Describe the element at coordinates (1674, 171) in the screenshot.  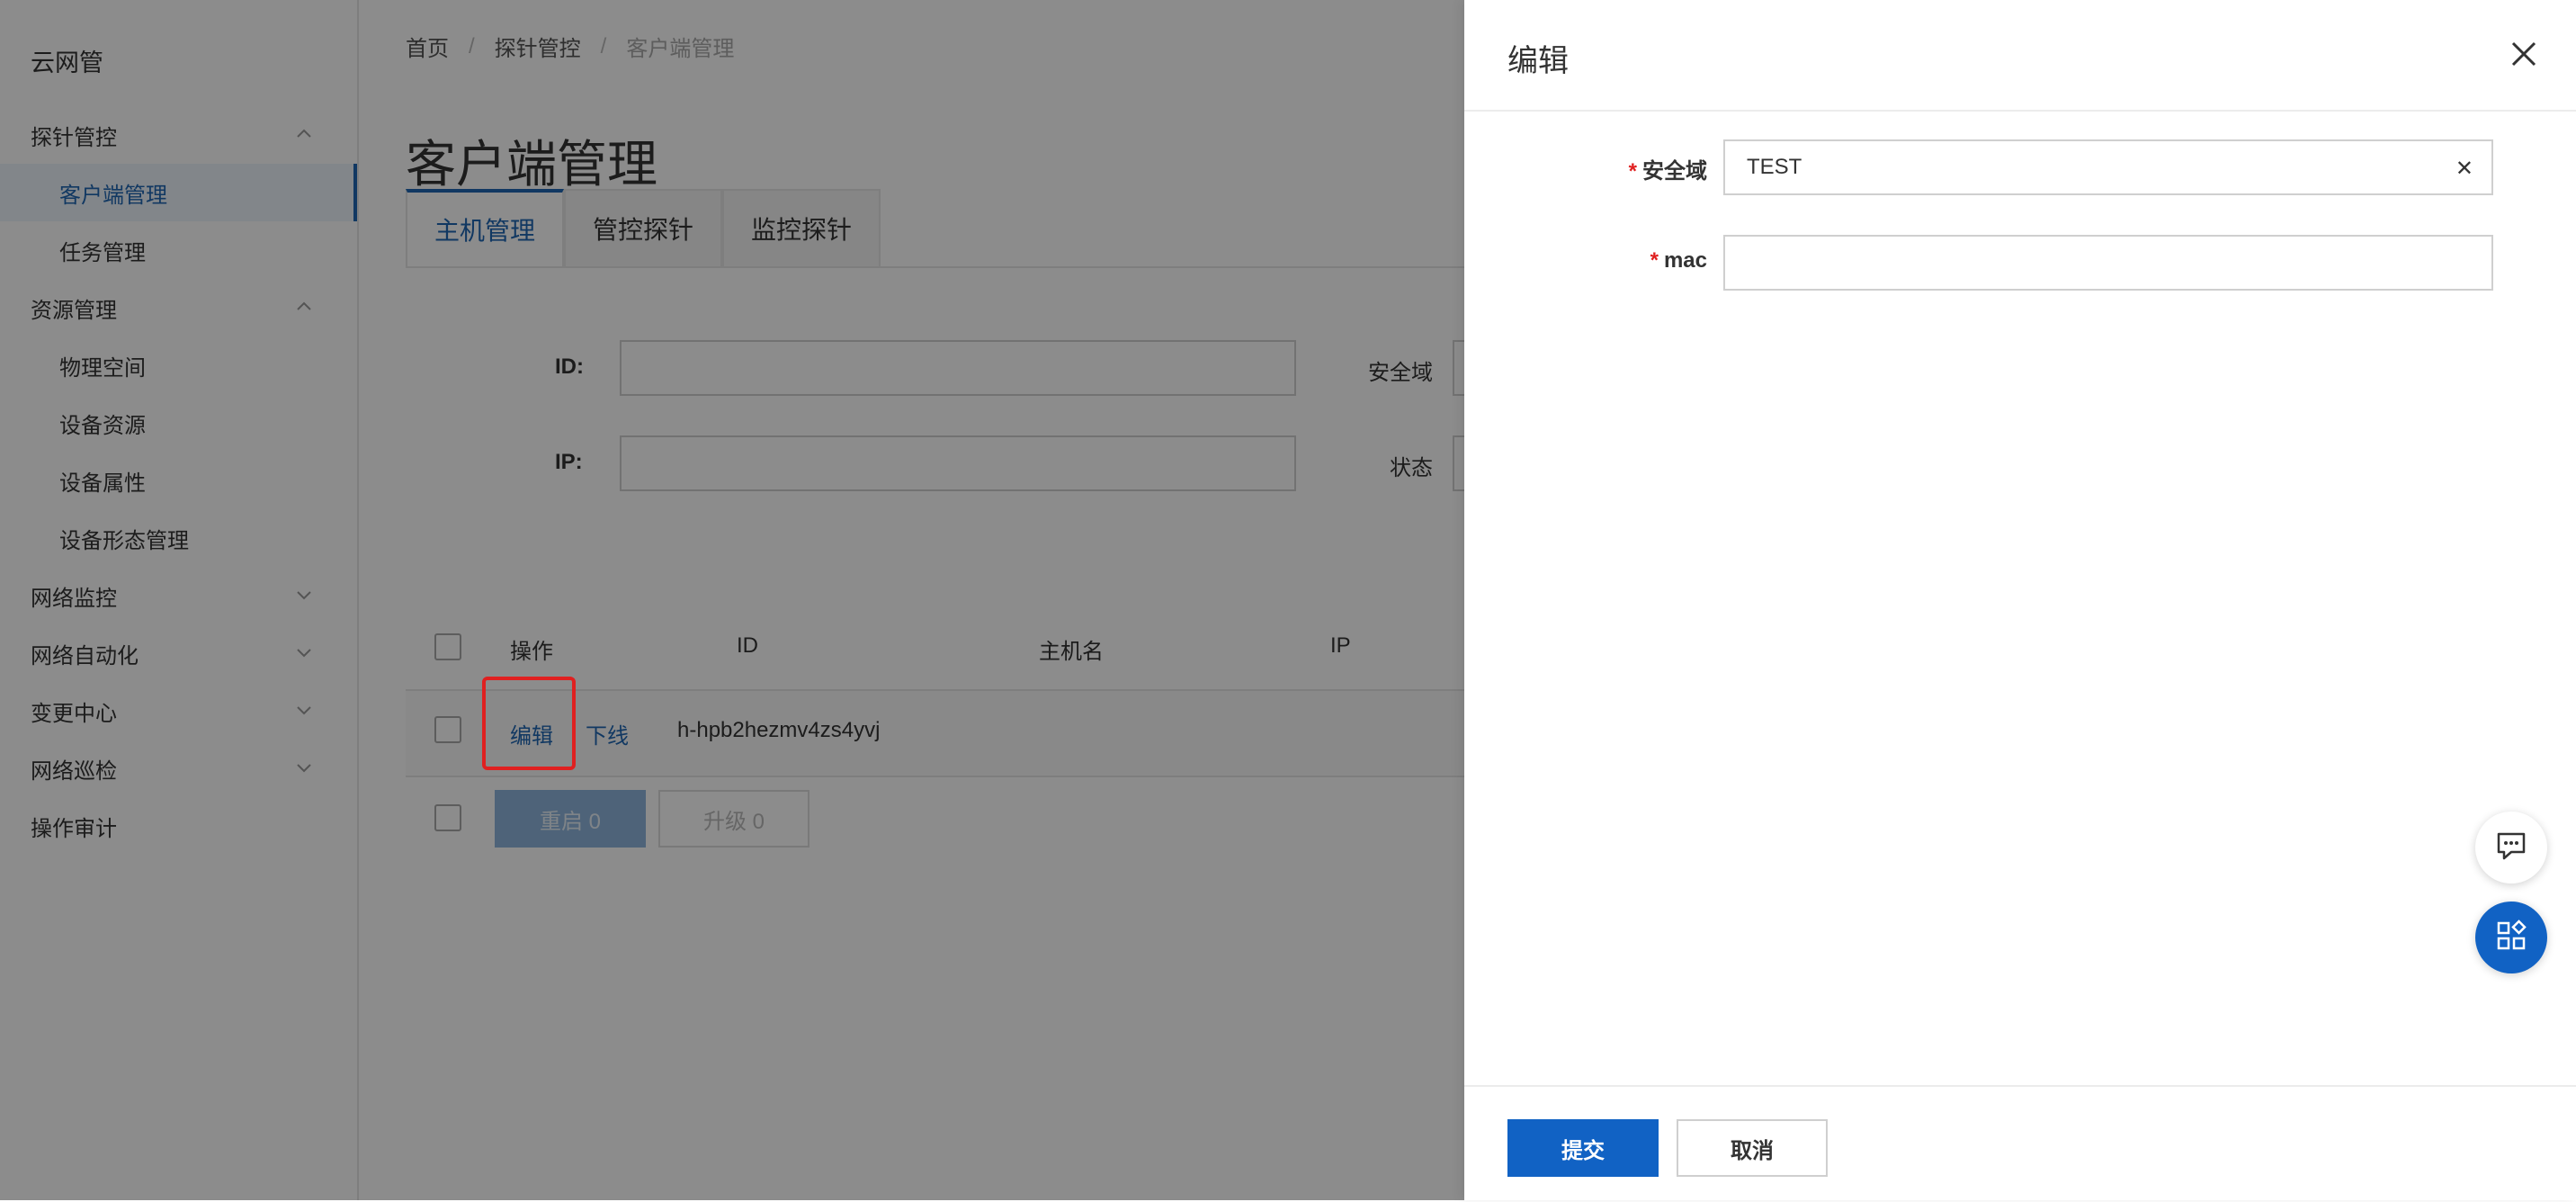
I see `domain-label-text: 安全域` at that location.